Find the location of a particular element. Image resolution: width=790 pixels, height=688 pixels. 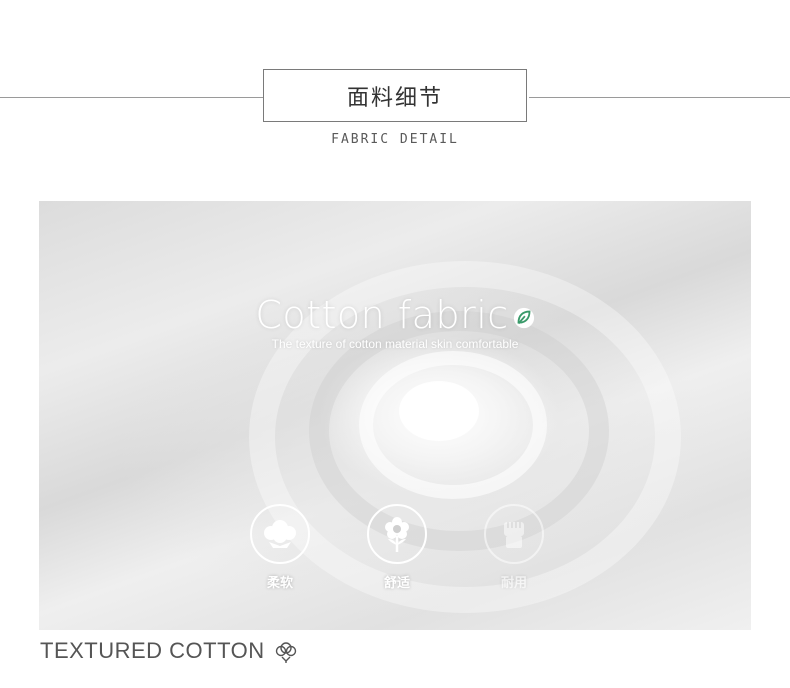

feature-soft: 柔软 is located at coordinates (280, 549).